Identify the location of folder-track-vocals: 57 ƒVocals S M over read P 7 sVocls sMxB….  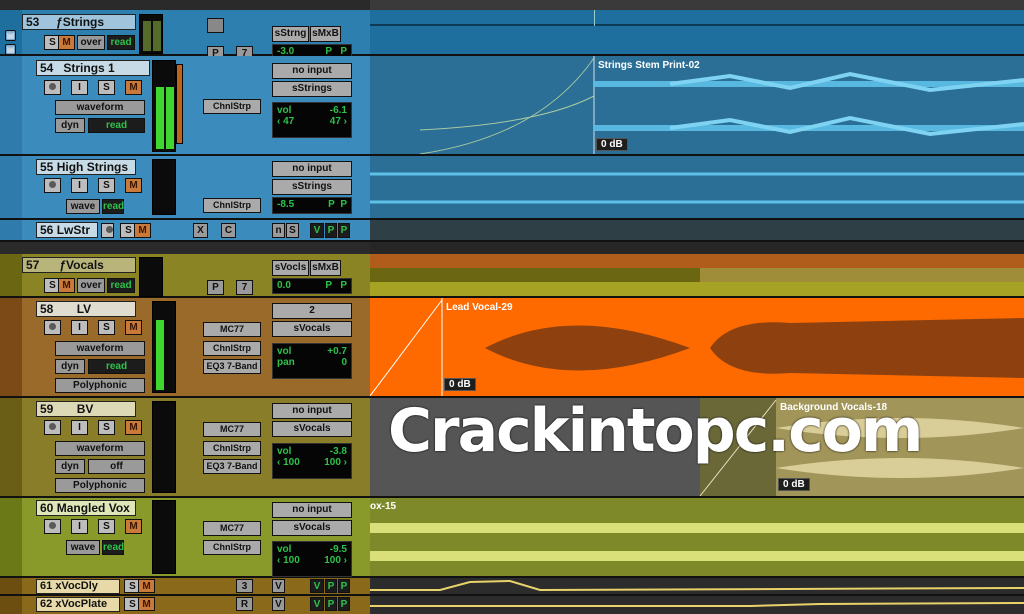
(185, 276).